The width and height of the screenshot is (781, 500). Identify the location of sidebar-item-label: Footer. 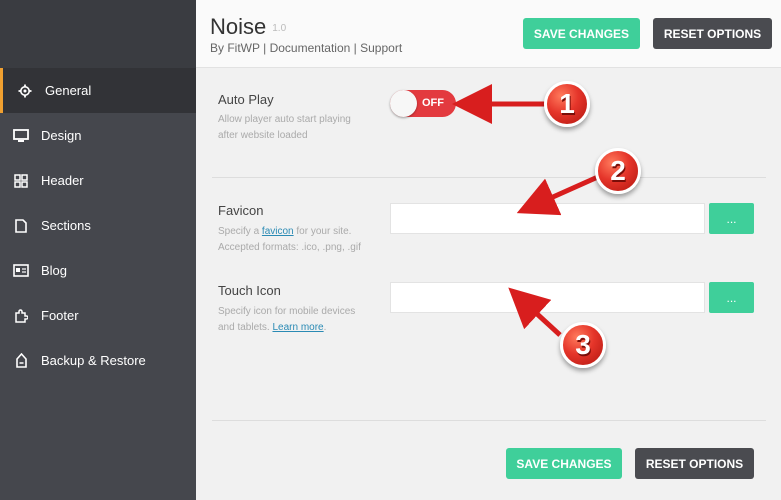
(60, 315).